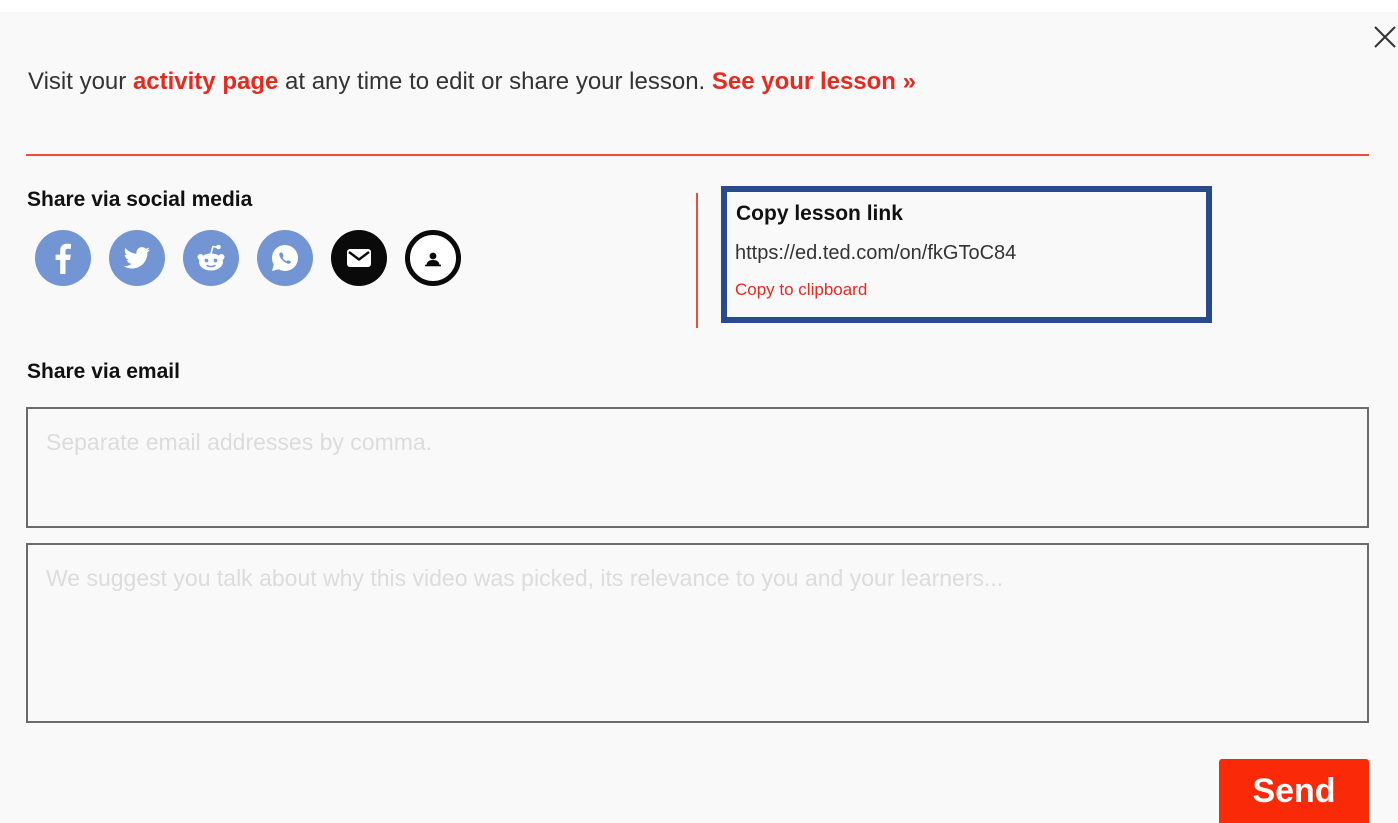 This screenshot has width=1398, height=823. Describe the element at coordinates (801, 290) in the screenshot. I see `copy-to-clipboard-link: Copy to clipboard` at that location.